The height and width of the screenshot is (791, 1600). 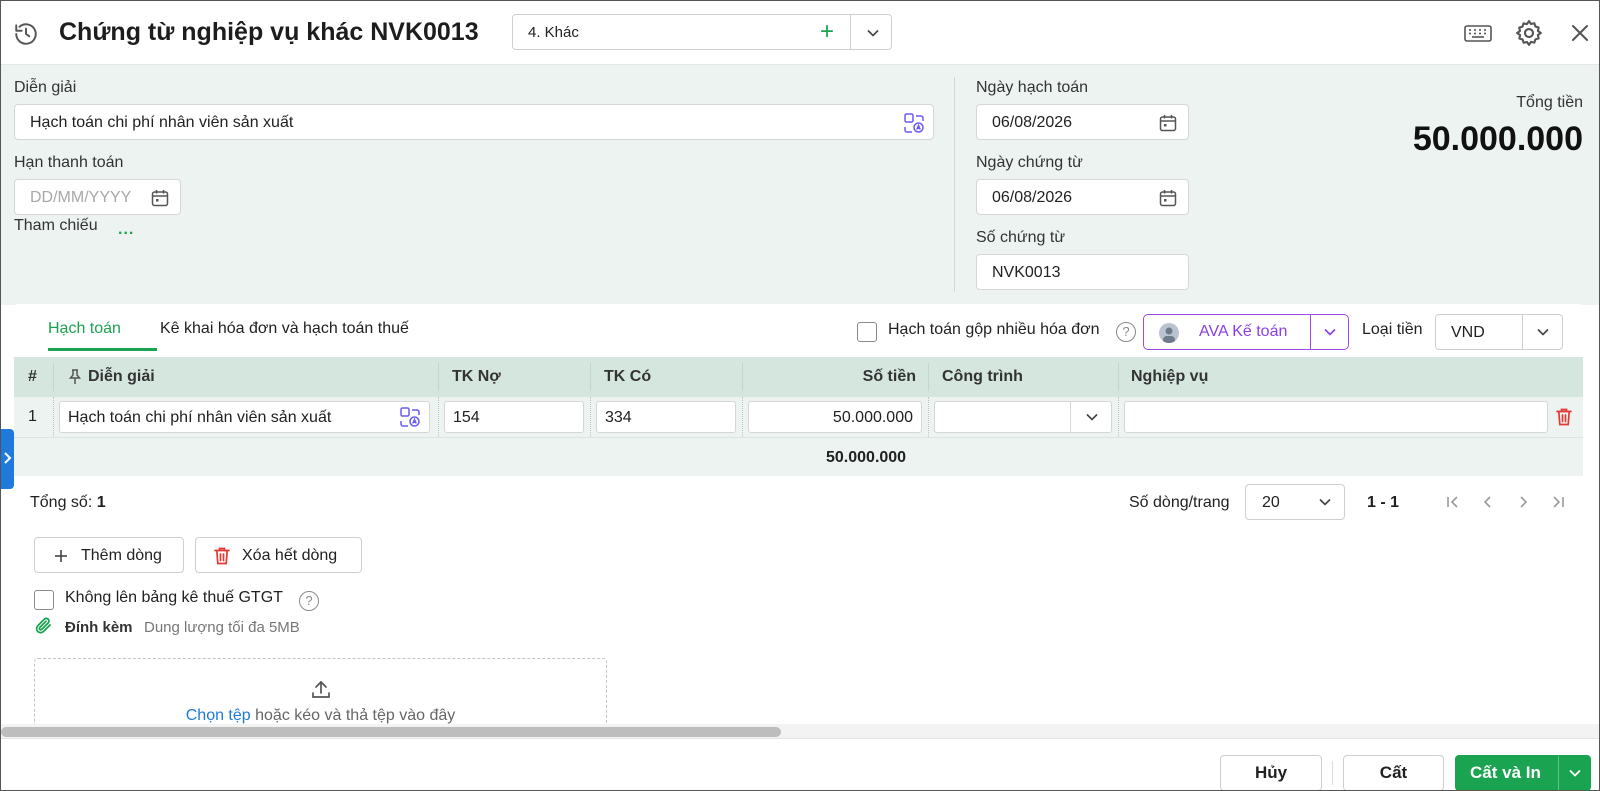 What do you see at coordinates (121, 555) in the screenshot?
I see `add-row-label: Thêm dòng` at bounding box center [121, 555].